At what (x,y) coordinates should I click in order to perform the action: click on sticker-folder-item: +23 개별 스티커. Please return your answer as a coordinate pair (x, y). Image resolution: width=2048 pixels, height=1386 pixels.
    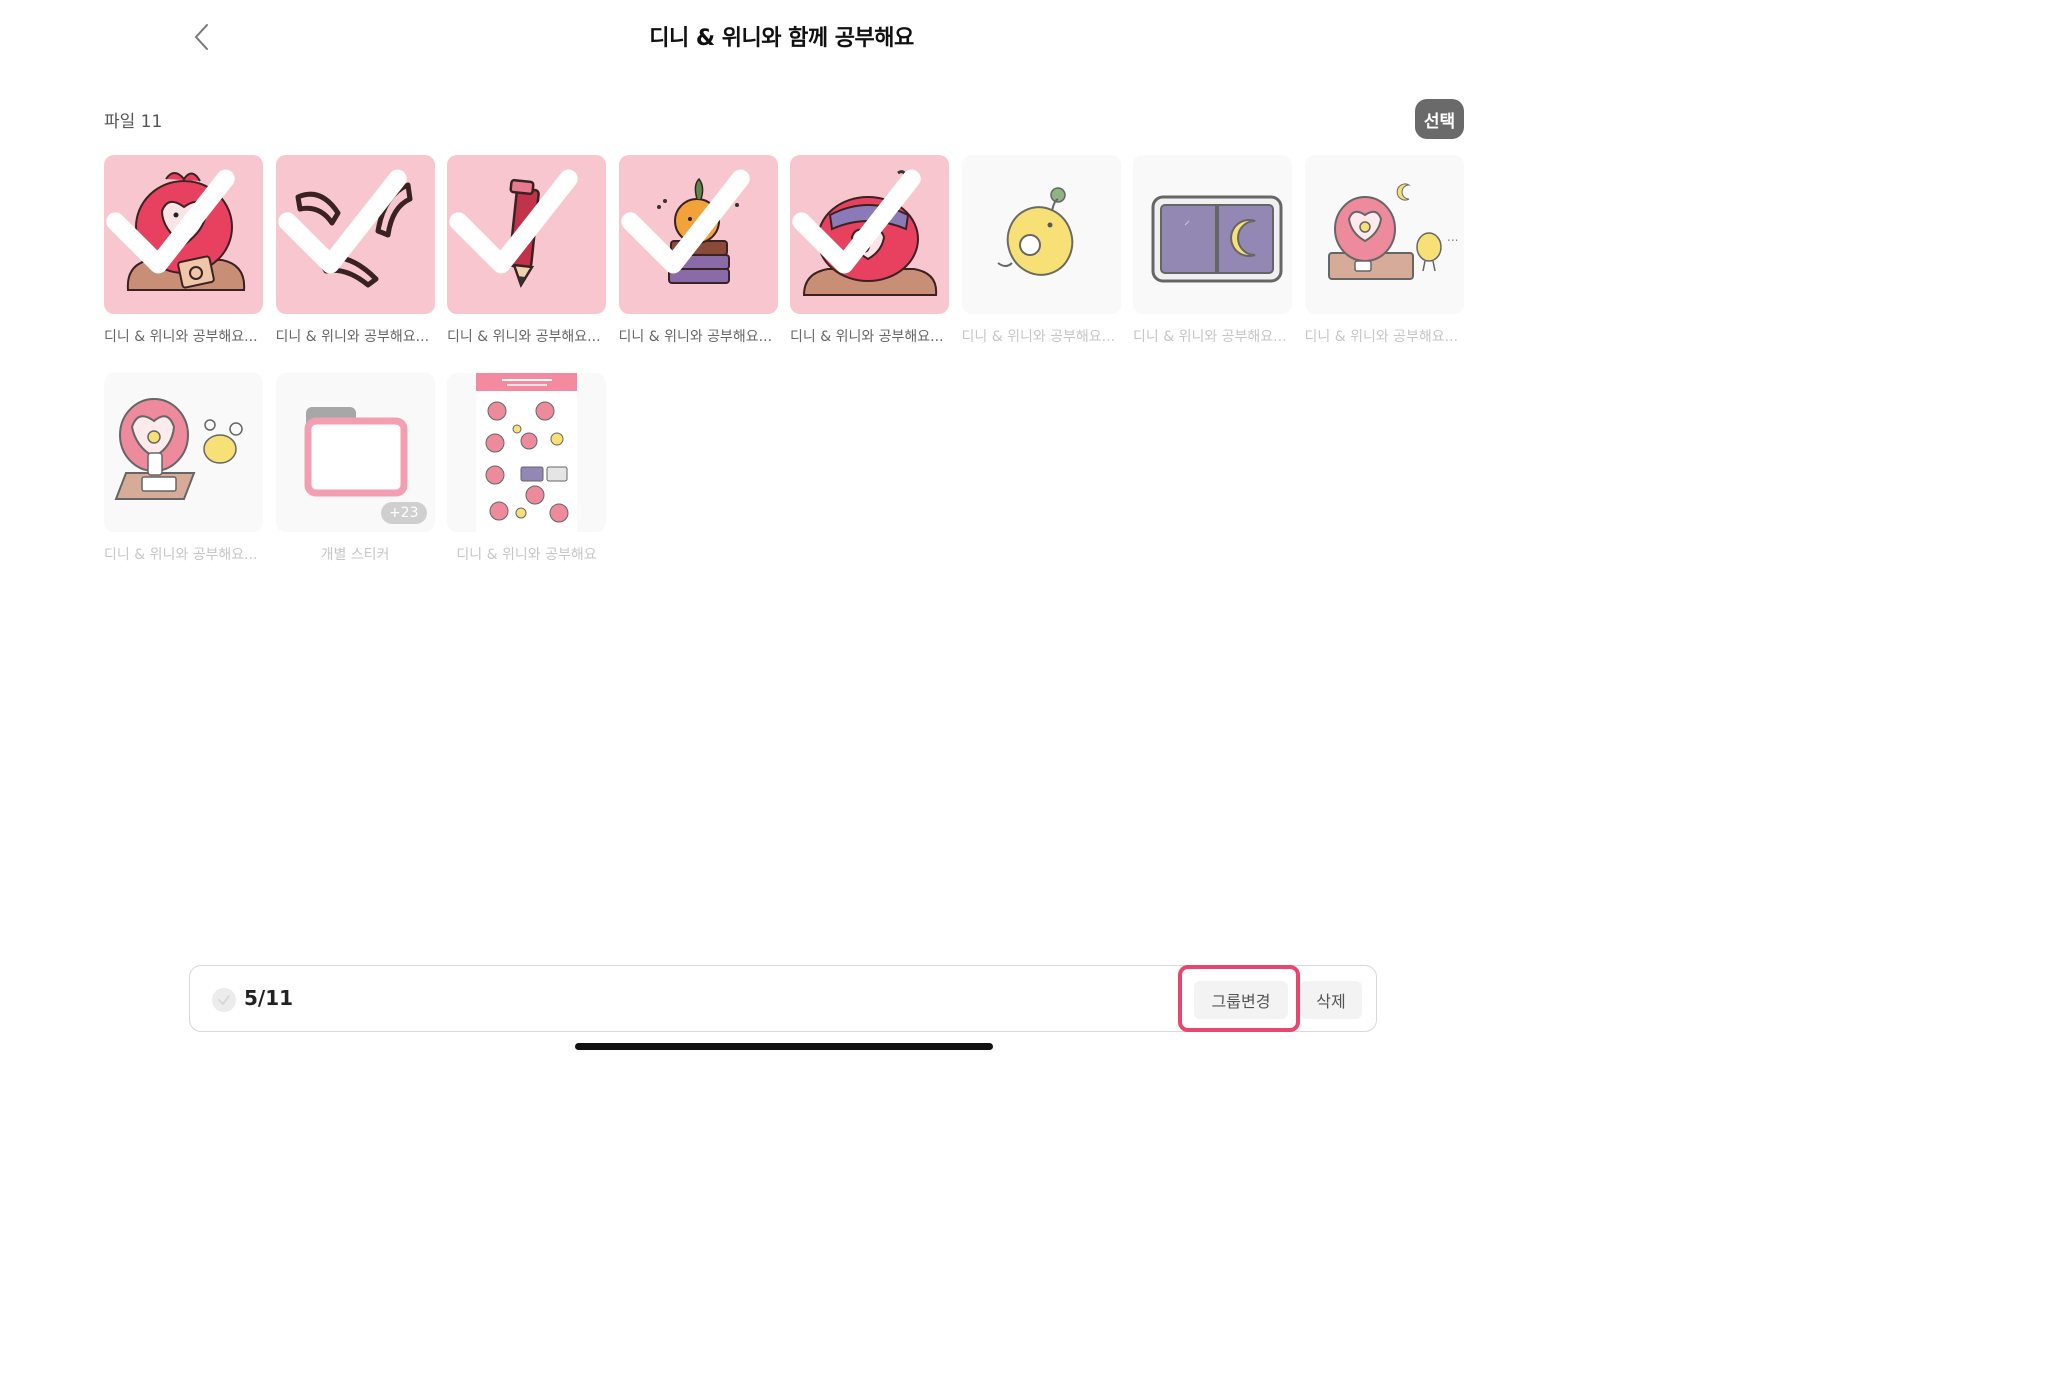
    Looking at the image, I should click on (355, 468).